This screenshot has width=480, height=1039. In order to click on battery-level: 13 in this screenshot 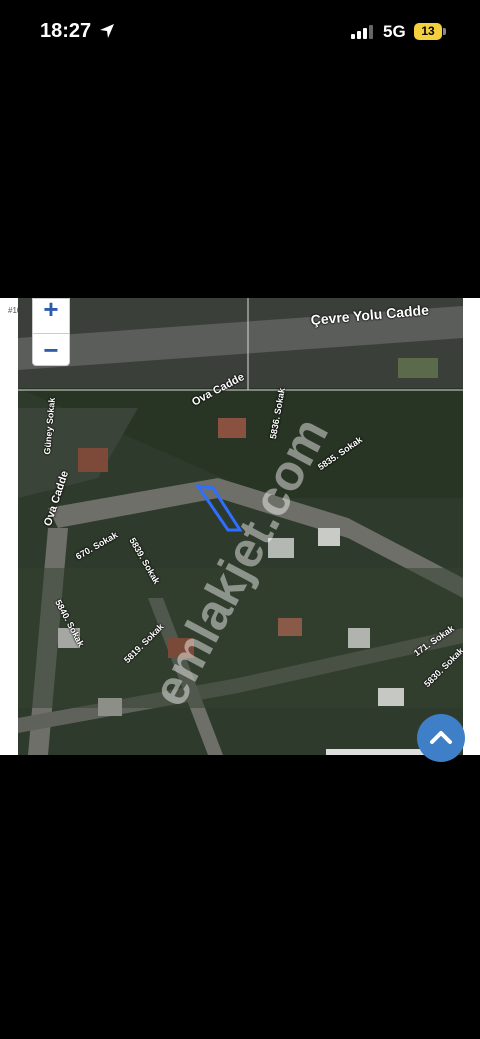, I will do `click(428, 31)`.